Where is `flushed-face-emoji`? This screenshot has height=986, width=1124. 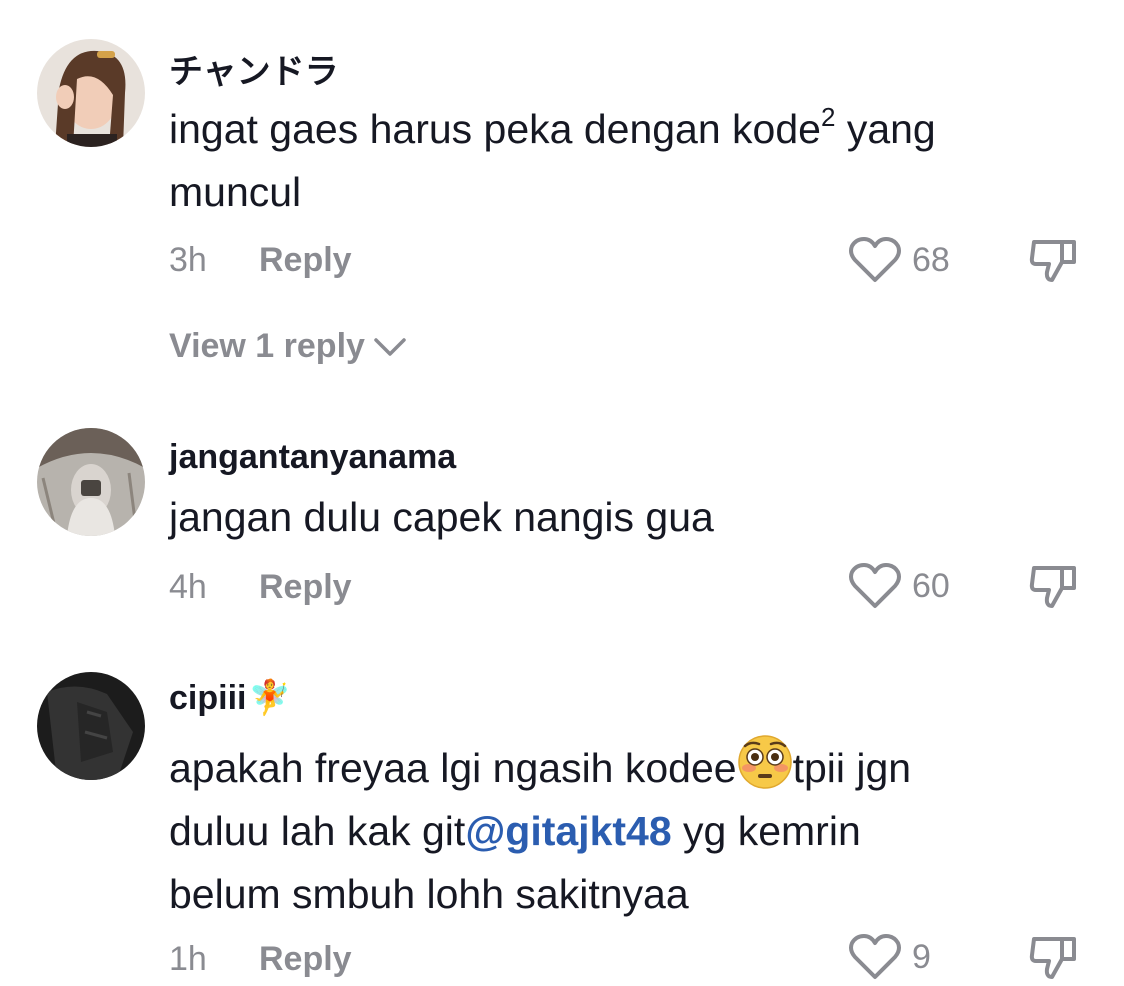
flushed-face-emoji is located at coordinates (764, 762).